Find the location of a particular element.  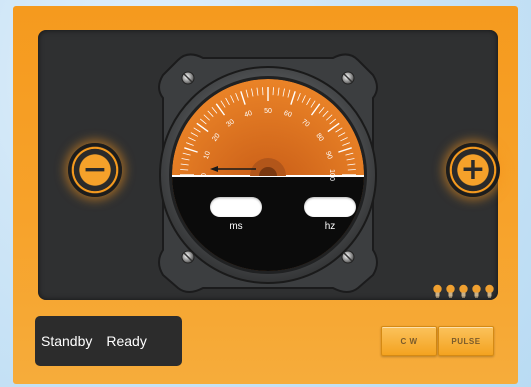

indicator-bulbs is located at coordinates (463, 291).